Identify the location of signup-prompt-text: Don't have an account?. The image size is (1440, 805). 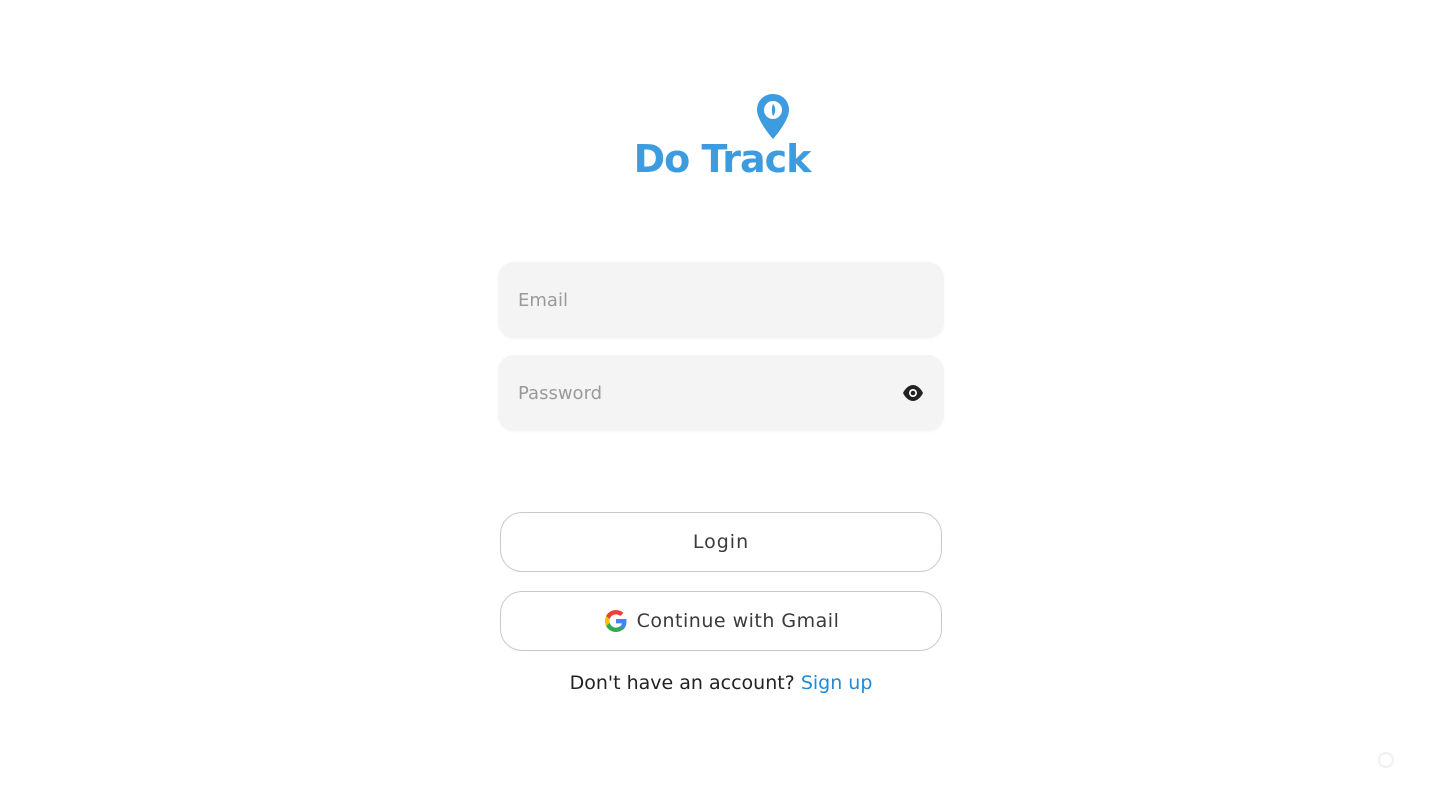
(685, 683).